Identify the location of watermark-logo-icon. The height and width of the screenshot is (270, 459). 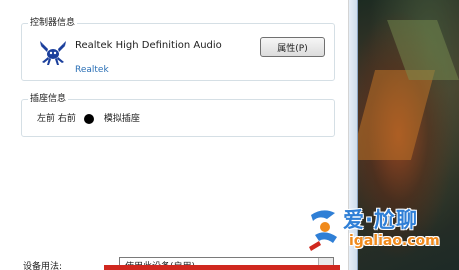
(323, 230).